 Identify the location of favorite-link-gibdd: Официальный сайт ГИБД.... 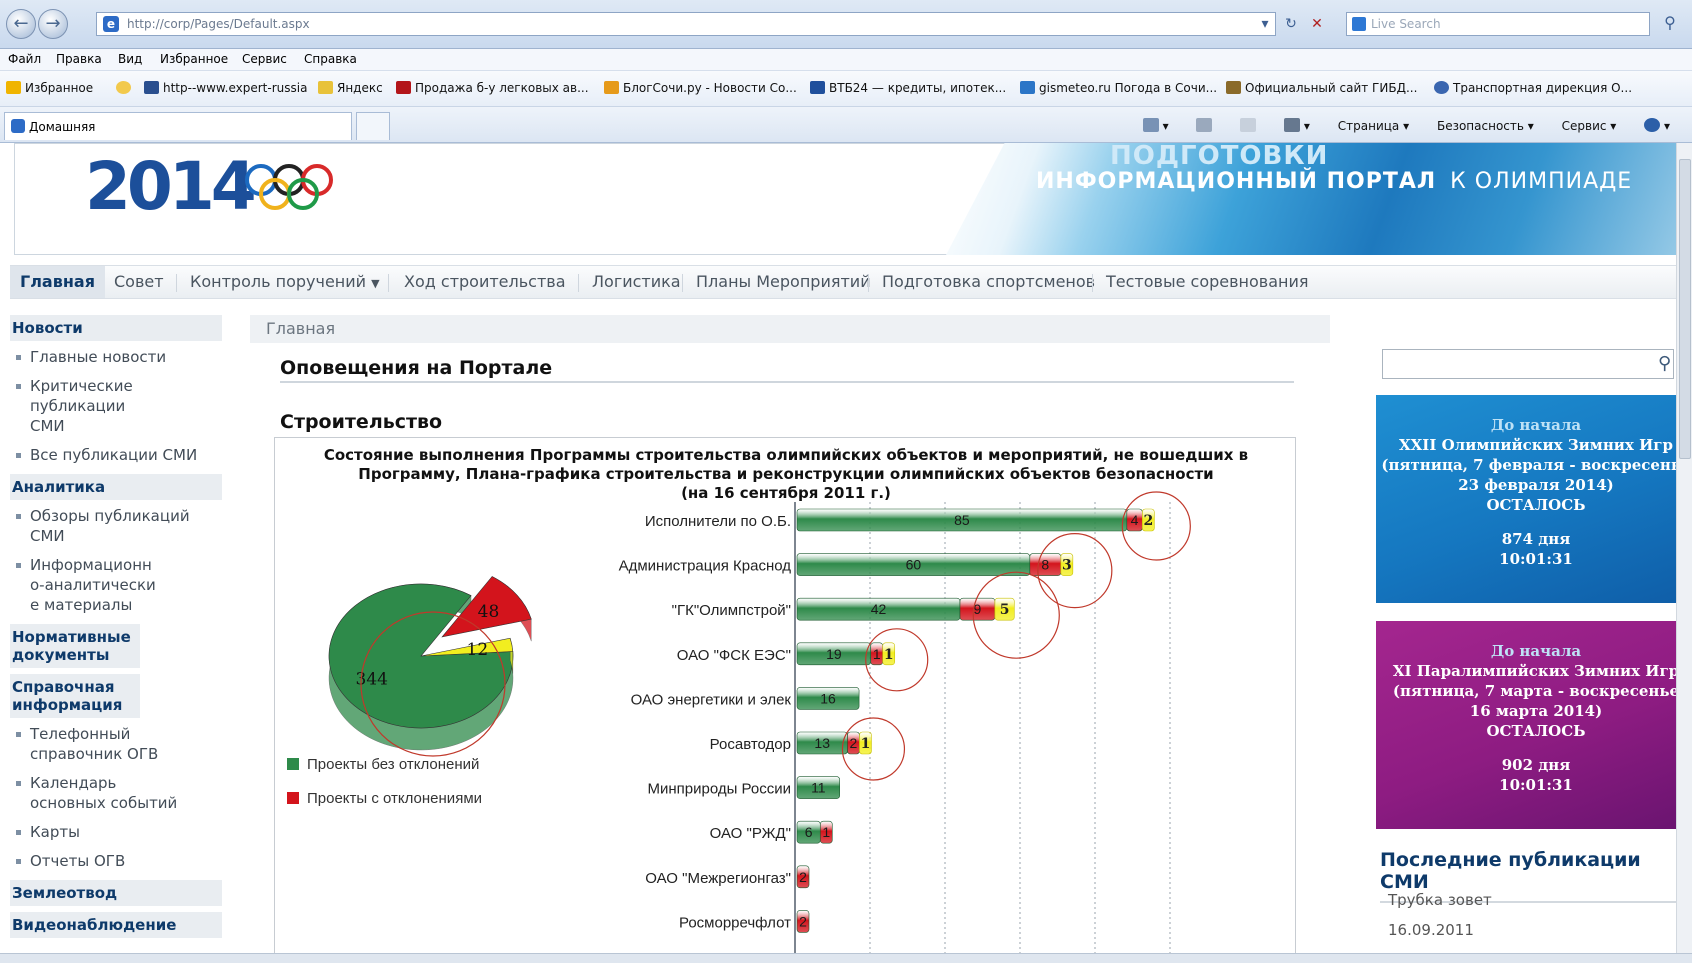
(1321, 88).